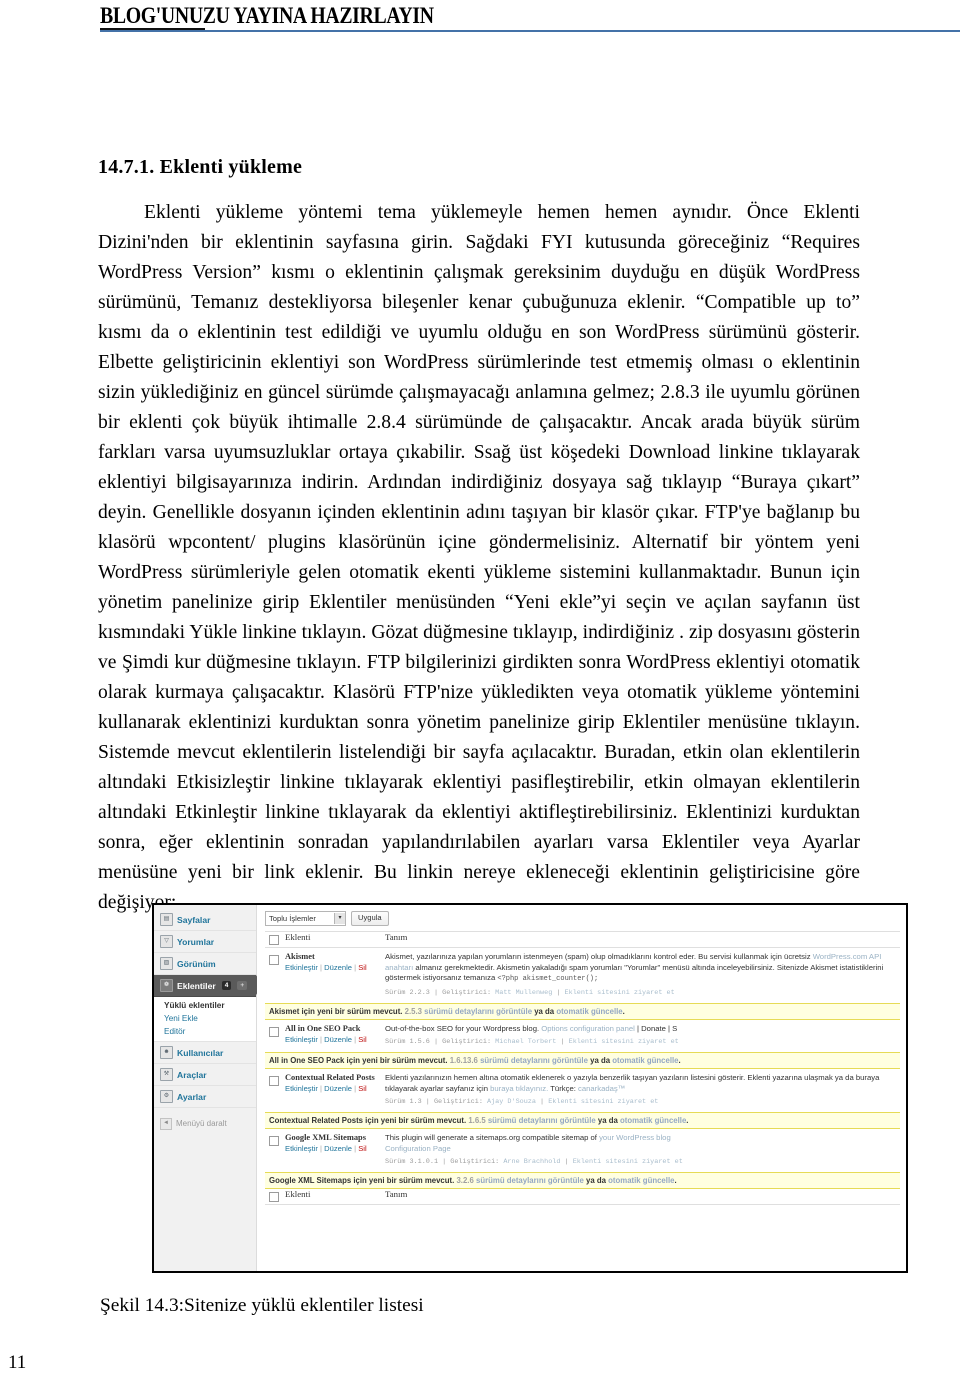 Image resolution: width=960 pixels, height=1390 pixels. I want to click on sidebar-item-label: Eklentiler, so click(196, 985).